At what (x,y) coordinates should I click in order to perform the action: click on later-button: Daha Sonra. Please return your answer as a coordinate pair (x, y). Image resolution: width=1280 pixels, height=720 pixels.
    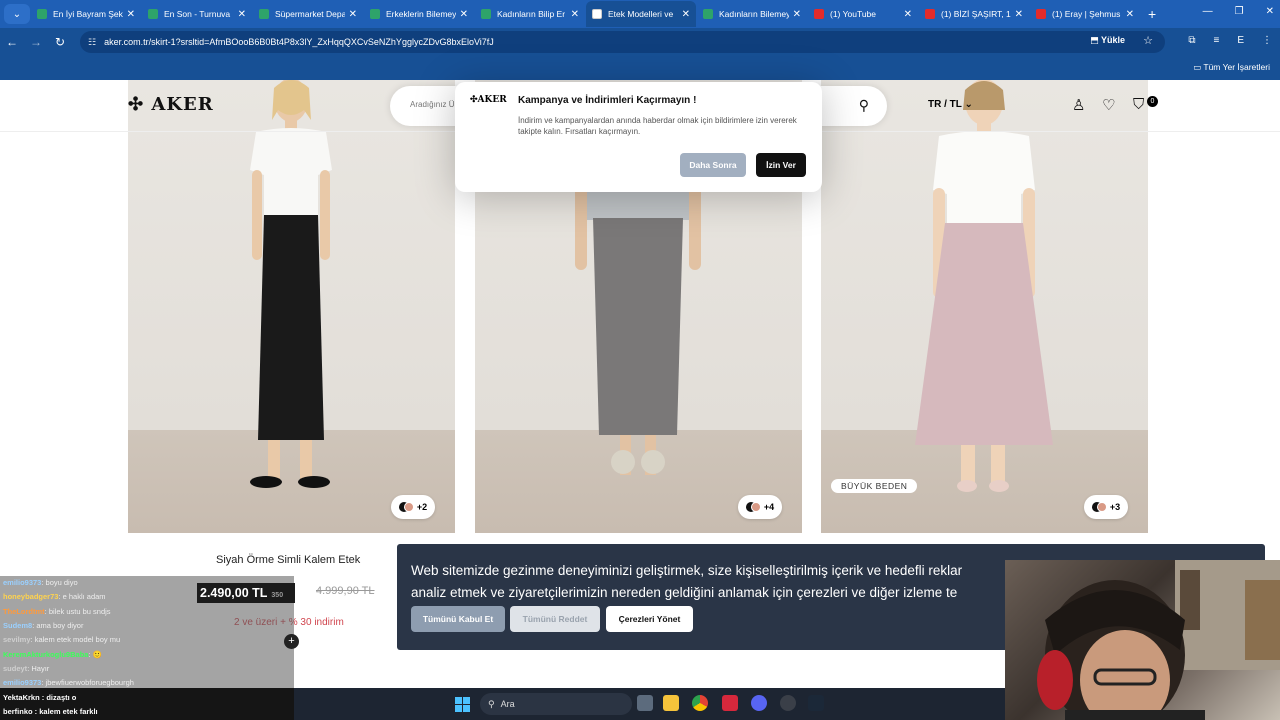
    Looking at the image, I should click on (713, 165).